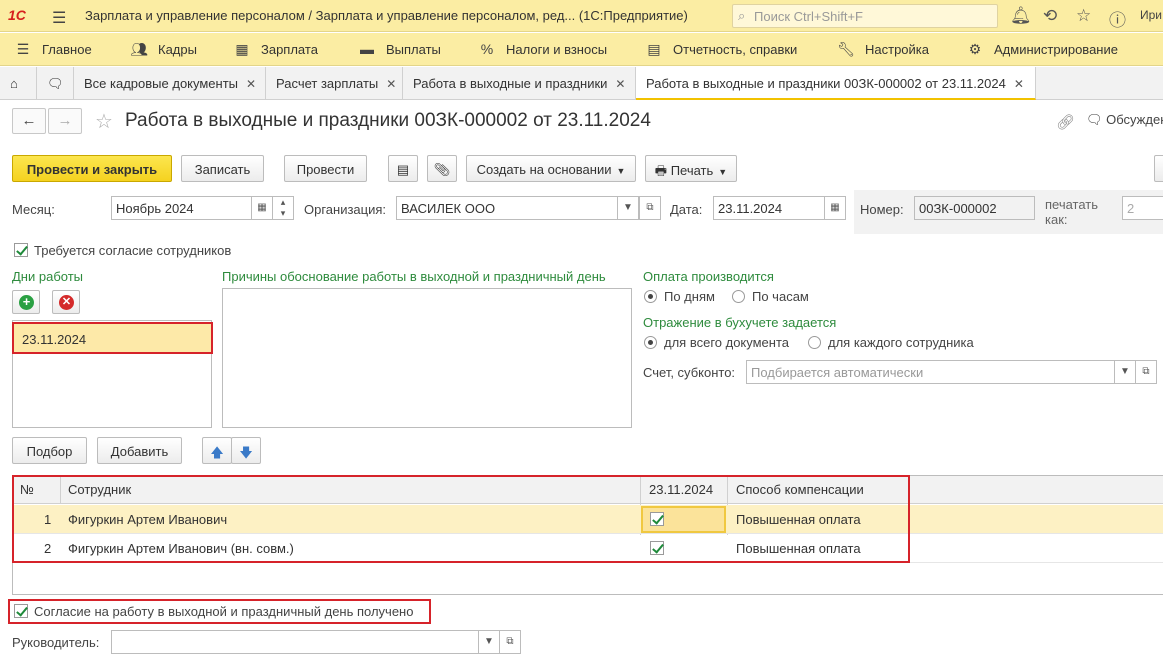 Image resolution: width=1163 pixels, height=669 pixels. Describe the element at coordinates (427, 358) in the screenshot. I see `reasons-textarea` at that location.